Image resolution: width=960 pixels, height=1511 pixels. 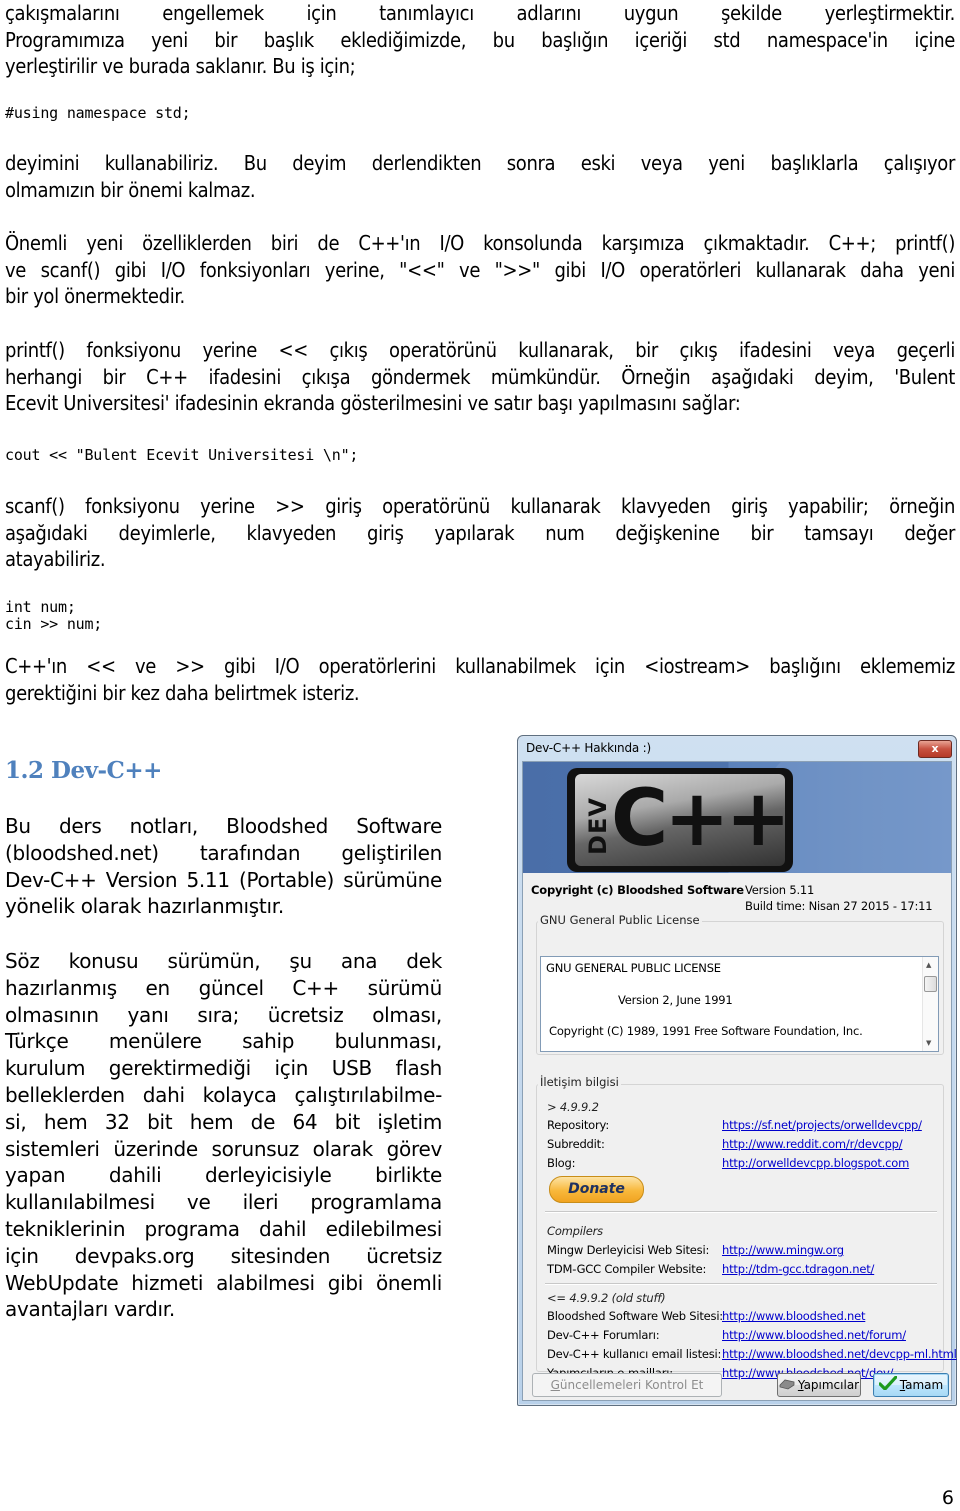 What do you see at coordinates (98, 113) in the screenshot?
I see `code-using-namespace: #using namespace std;` at bounding box center [98, 113].